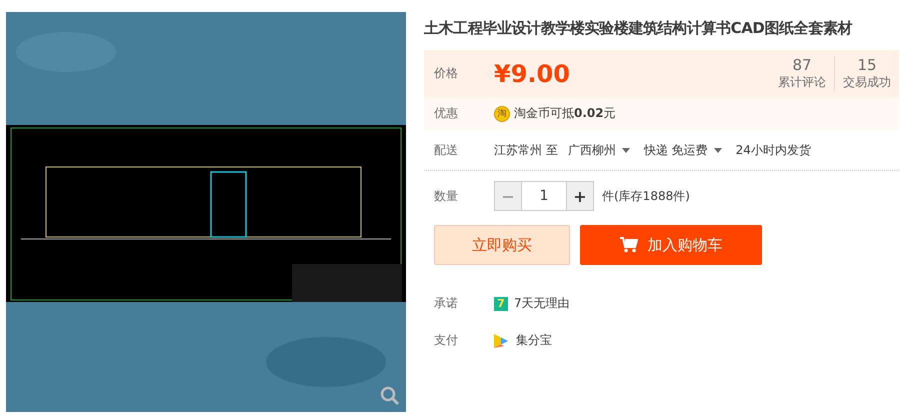  Describe the element at coordinates (446, 196) in the screenshot. I see `quantity-label: 数量` at that location.